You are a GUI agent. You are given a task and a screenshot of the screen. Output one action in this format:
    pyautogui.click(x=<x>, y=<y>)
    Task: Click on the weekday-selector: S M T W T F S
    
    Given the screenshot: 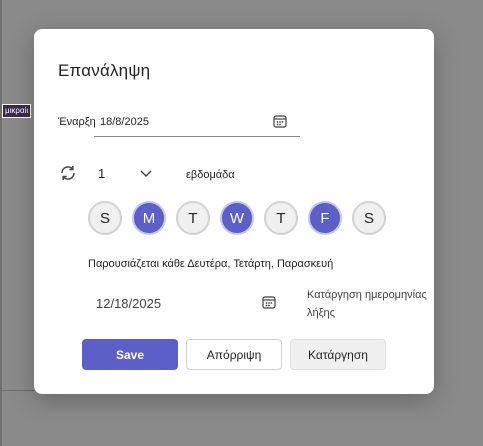 What is the action you would take?
    pyautogui.click(x=237, y=218)
    